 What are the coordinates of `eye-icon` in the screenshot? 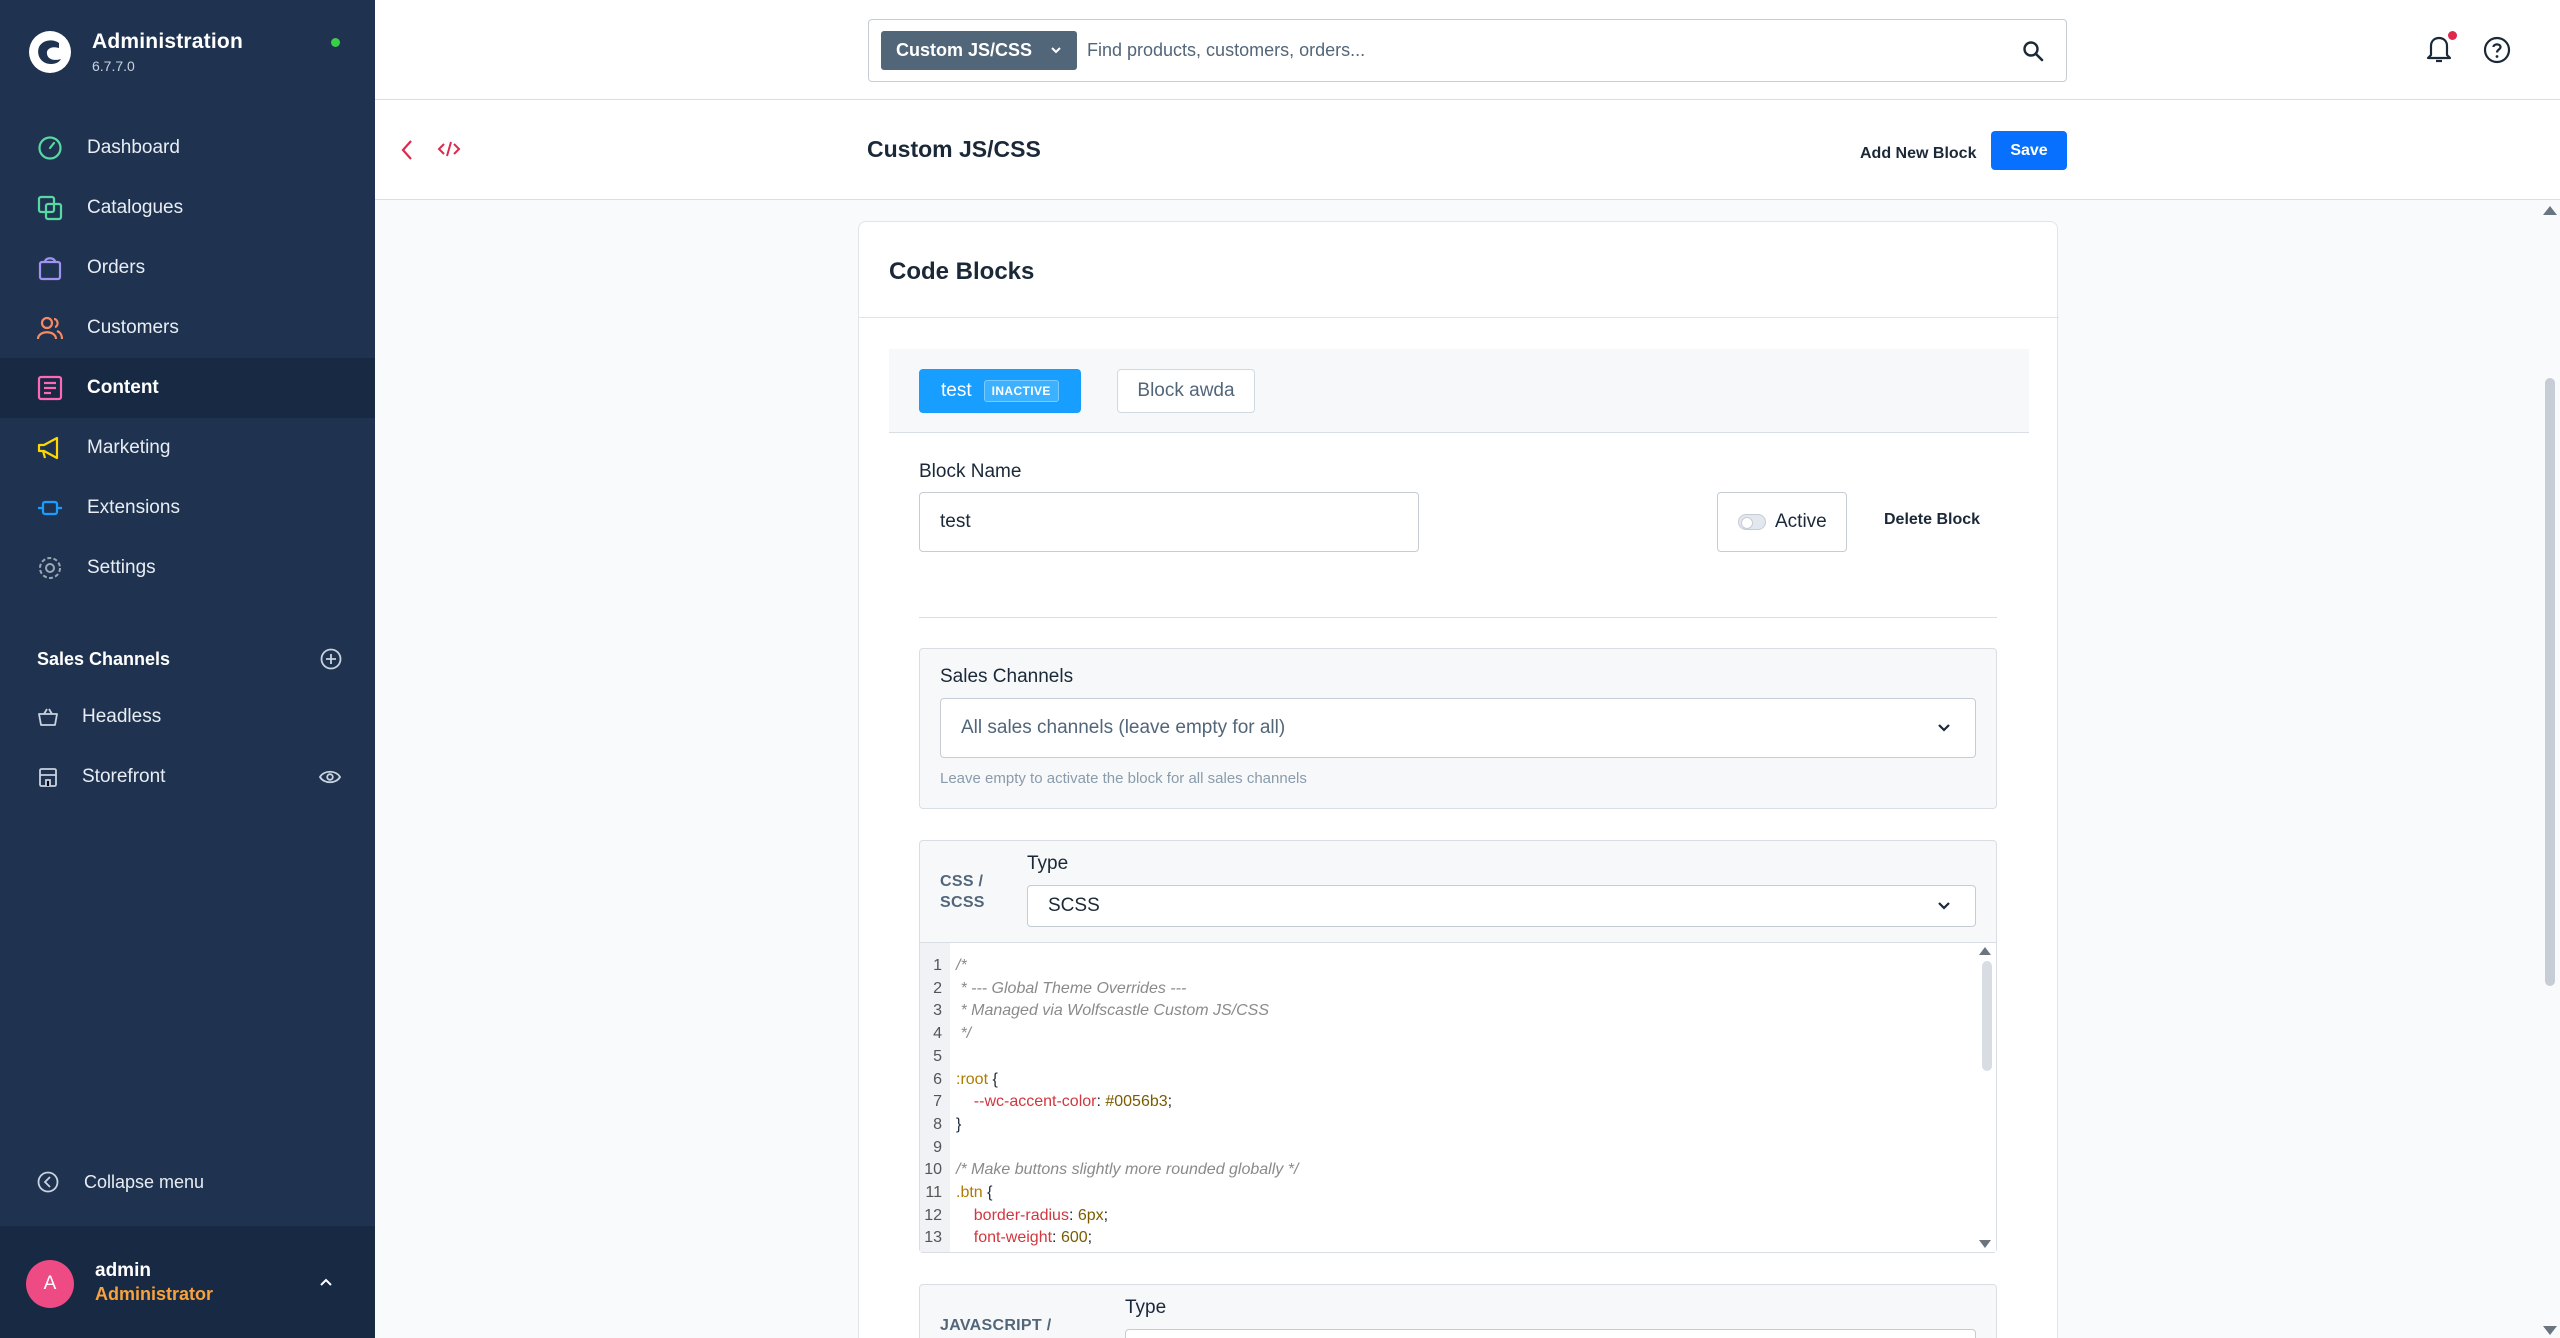 It's located at (330, 777).